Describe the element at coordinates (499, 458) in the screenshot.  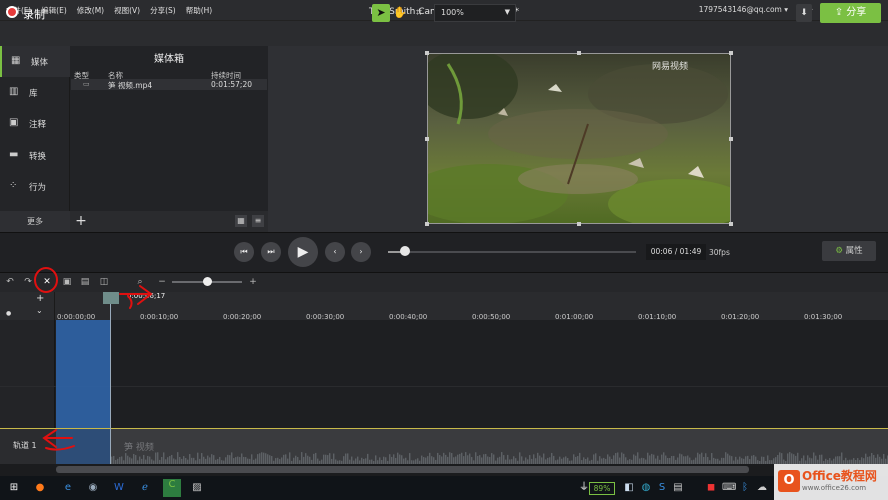
I see `audio-waveform` at that location.